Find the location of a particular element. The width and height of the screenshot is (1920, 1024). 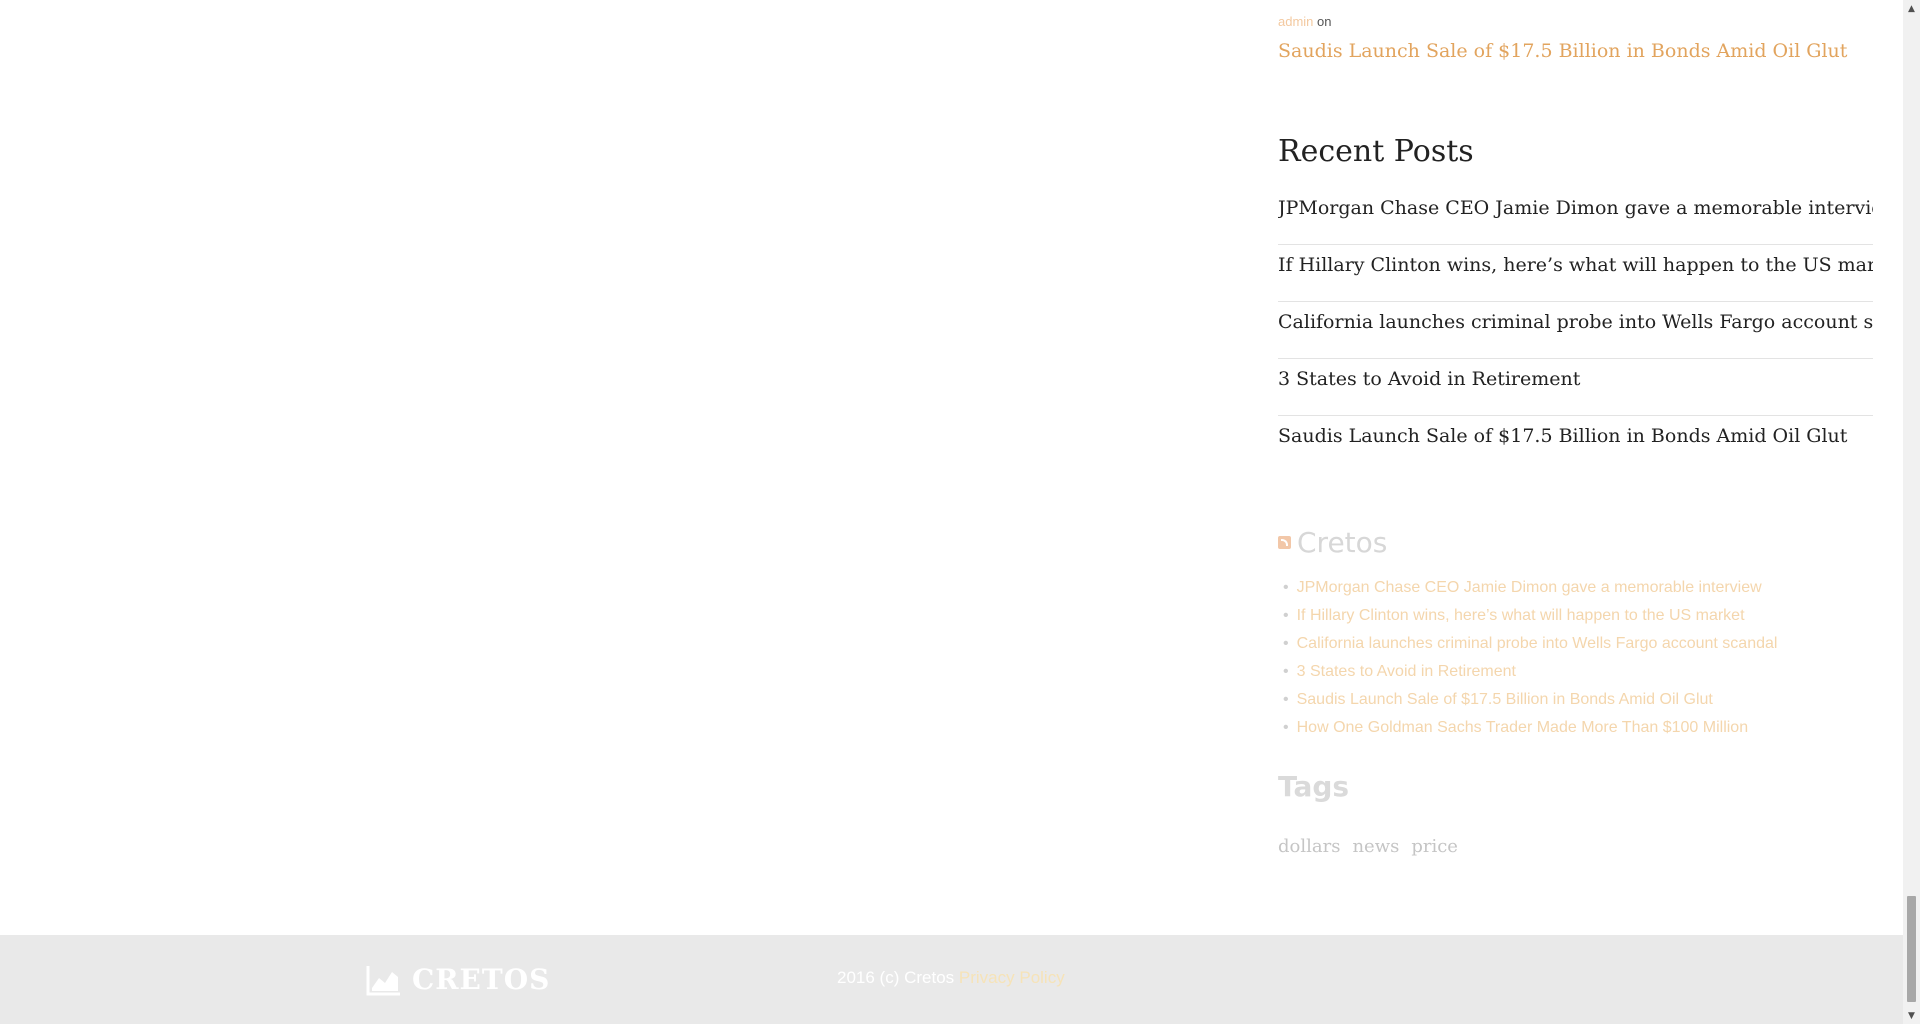

scroll-up-arrow-icon: ▲ is located at coordinates (1911, 8).